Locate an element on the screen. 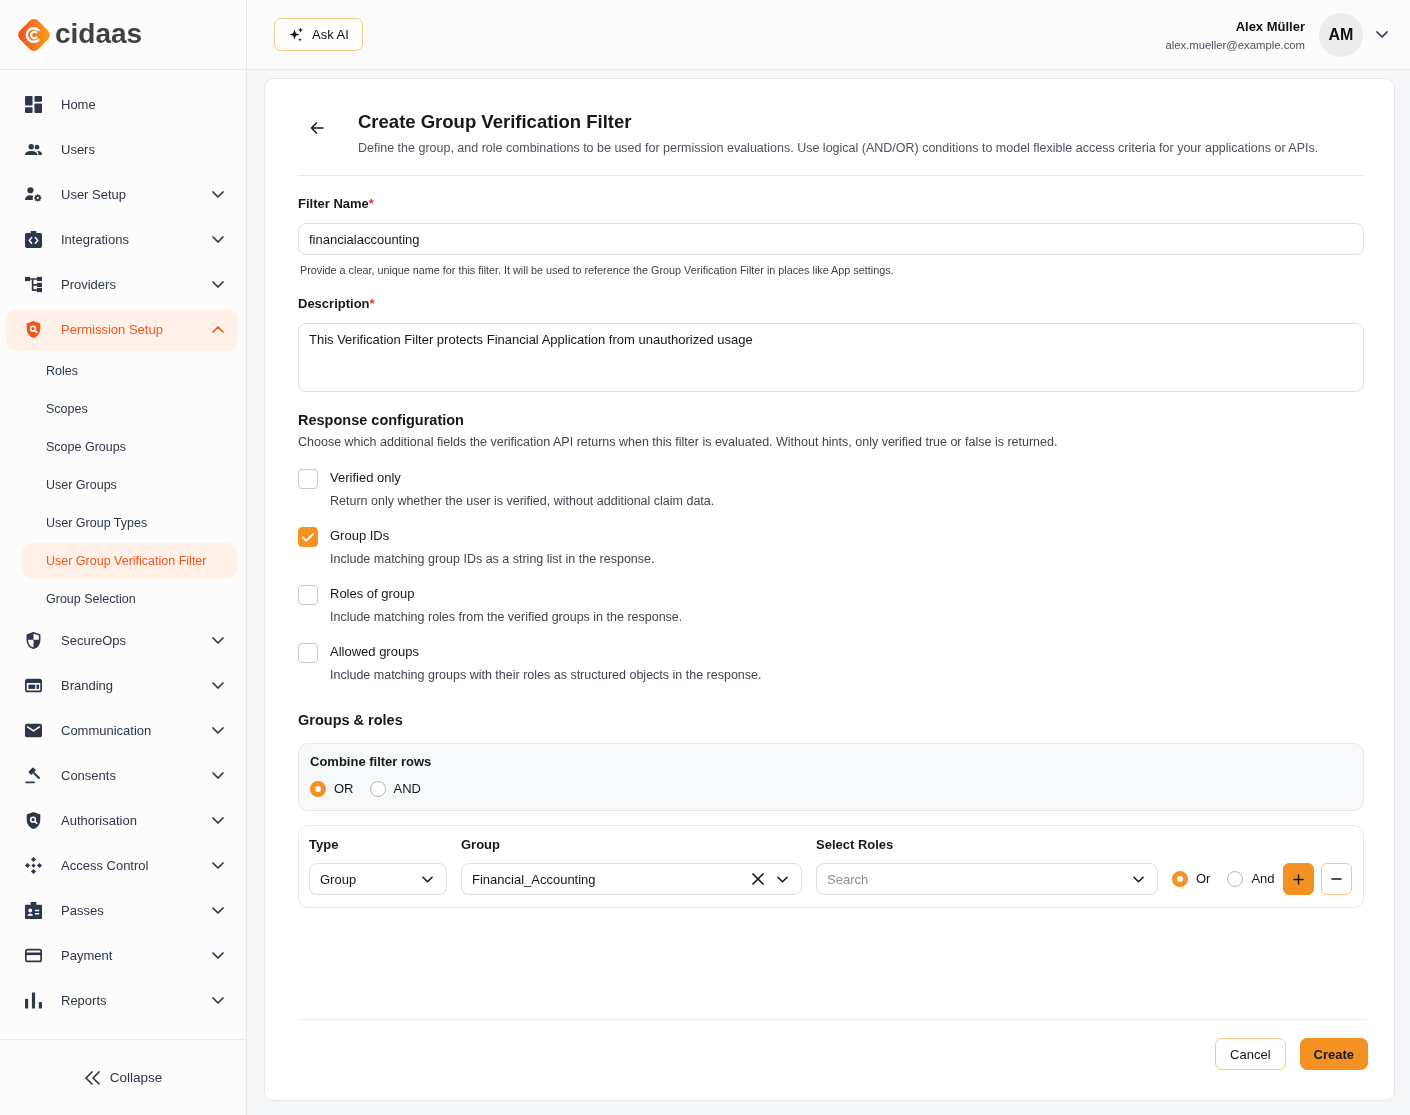 The image size is (1410, 1115). nav-item: Access Control is located at coordinates (122, 865).